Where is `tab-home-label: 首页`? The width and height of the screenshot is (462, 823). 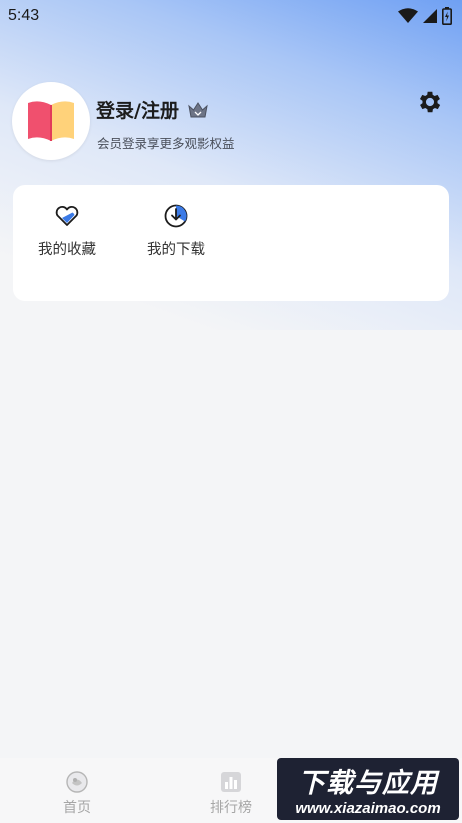 tab-home-label: 首页 is located at coordinates (77, 808).